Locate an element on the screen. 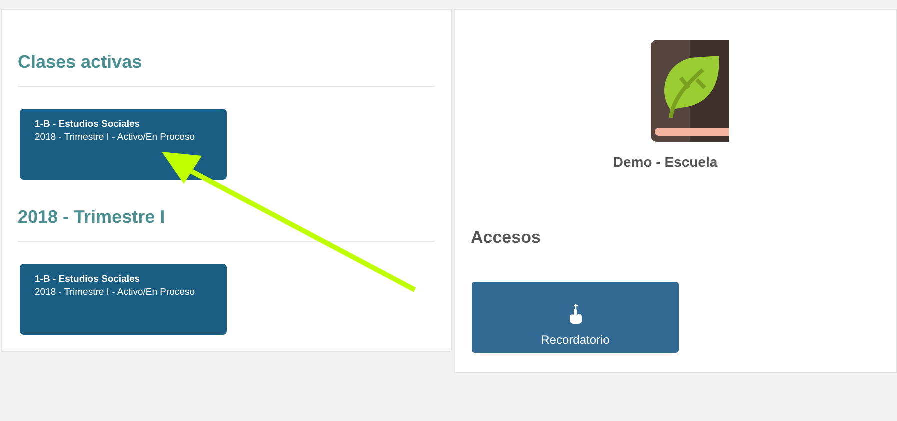 This screenshot has height=421, width=897. section-title: 2018 - Trimestre I is located at coordinates (92, 217).